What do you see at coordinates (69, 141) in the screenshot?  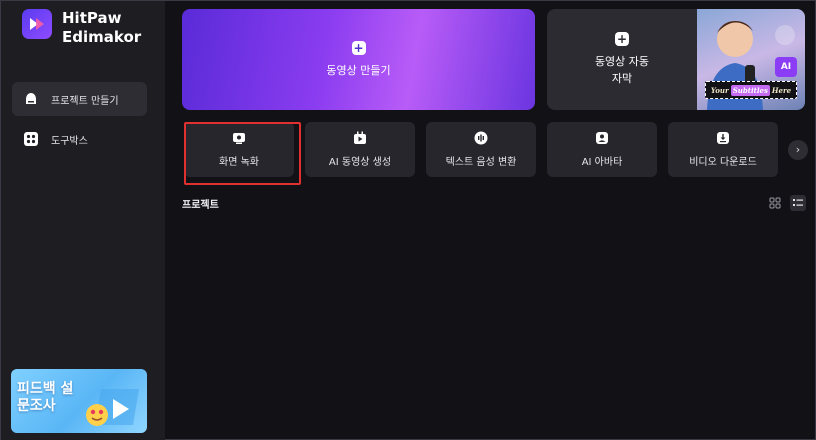 I see `sidebar-item-label: 도구박스` at bounding box center [69, 141].